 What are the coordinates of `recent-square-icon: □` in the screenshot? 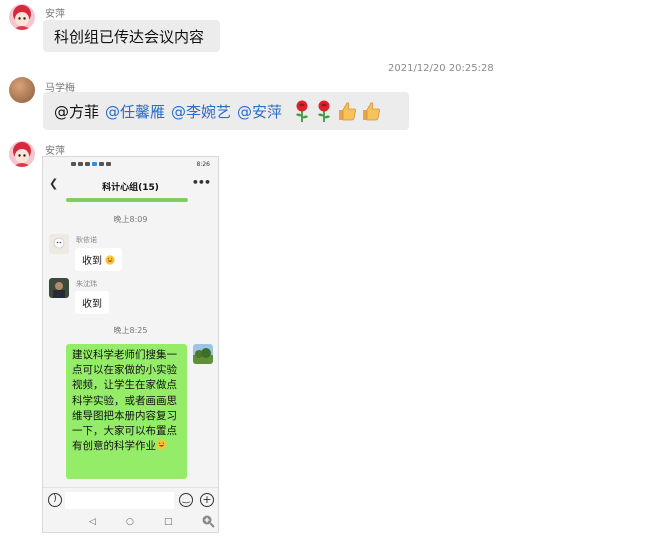 It's located at (168, 522).